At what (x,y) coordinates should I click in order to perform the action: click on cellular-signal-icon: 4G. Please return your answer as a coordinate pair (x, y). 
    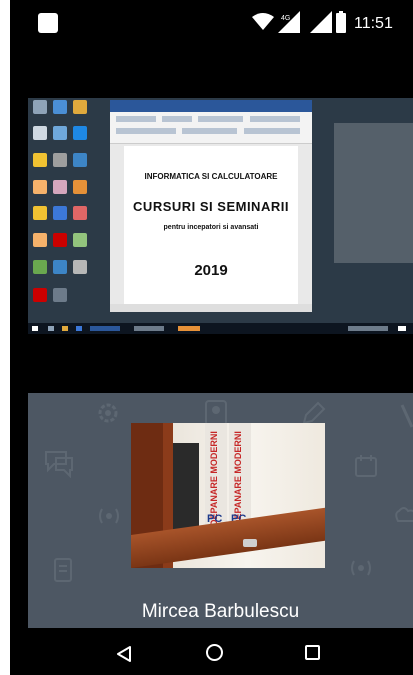
    Looking at the image, I should click on (289, 22).